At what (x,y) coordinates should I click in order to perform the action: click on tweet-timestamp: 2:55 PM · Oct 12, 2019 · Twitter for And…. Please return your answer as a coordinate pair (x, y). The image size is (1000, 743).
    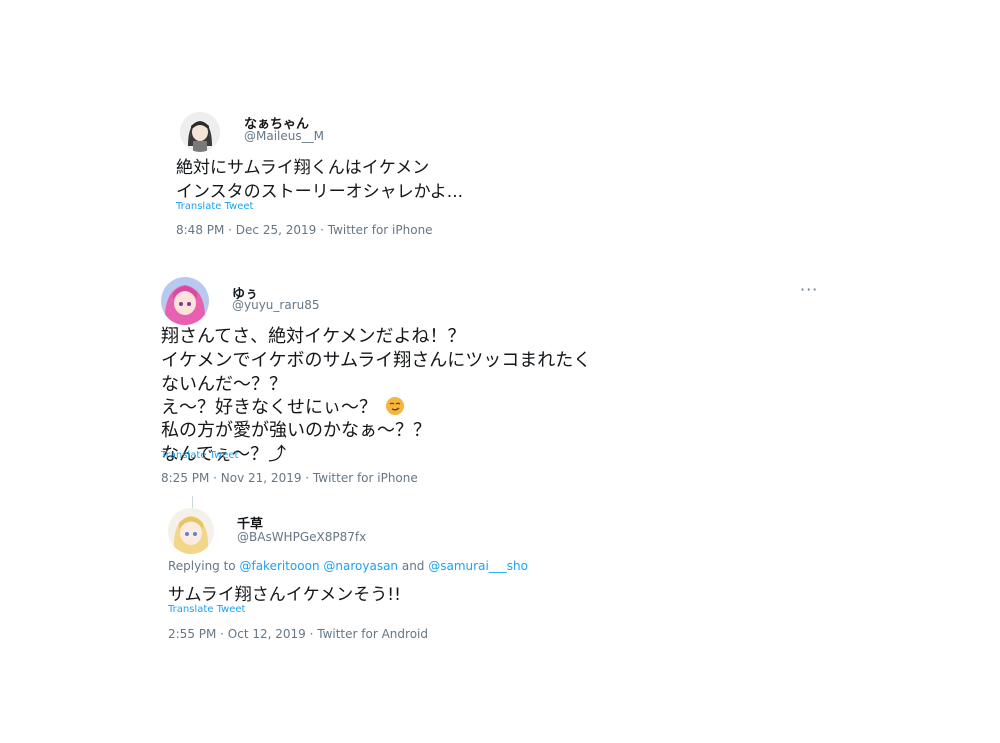
    Looking at the image, I should click on (298, 634).